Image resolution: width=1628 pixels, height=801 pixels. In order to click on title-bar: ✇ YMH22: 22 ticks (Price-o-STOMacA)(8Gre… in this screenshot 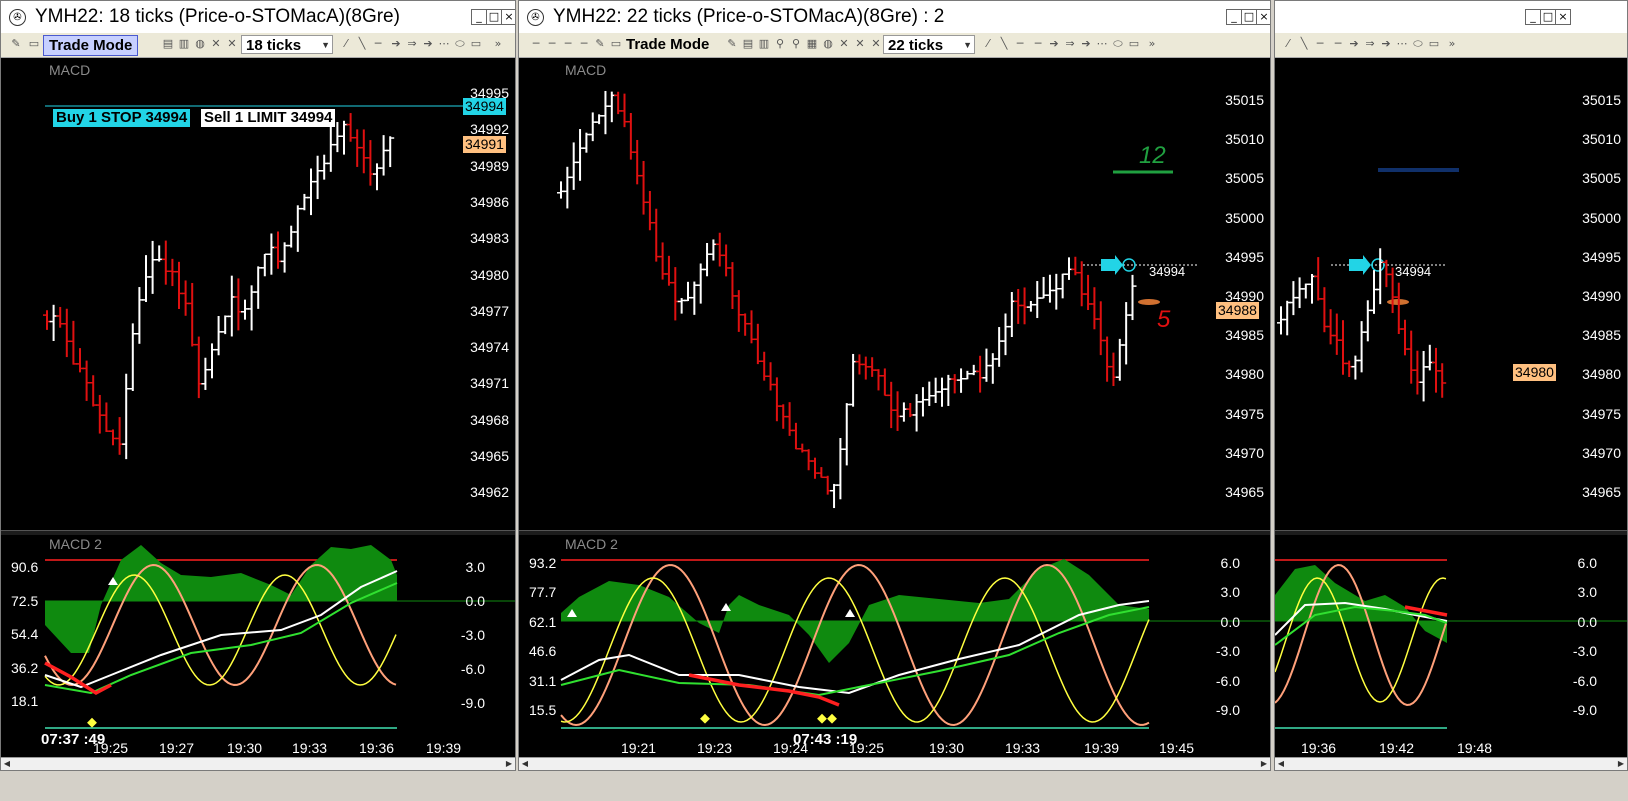, I will do `click(894, 17)`.